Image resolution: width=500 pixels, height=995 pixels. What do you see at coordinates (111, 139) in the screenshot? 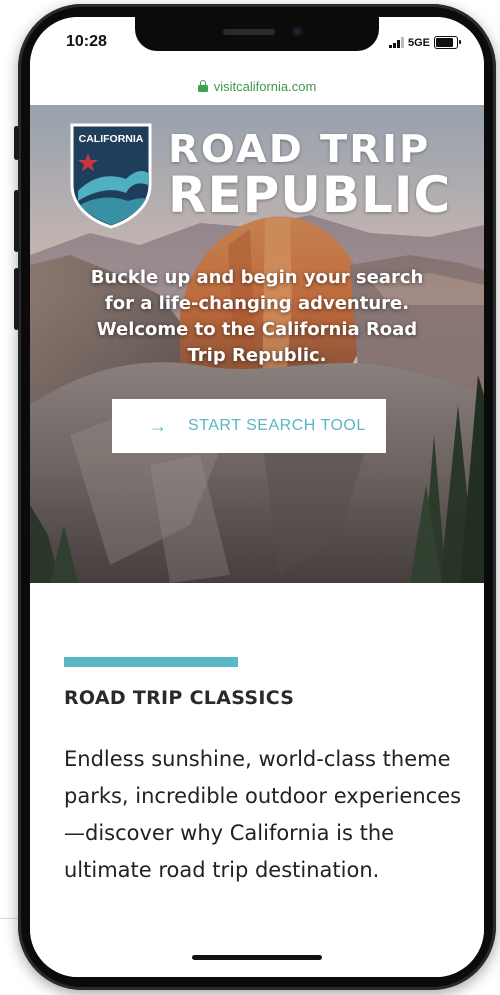
I see `badge-text: CALIFORNIA` at bounding box center [111, 139].